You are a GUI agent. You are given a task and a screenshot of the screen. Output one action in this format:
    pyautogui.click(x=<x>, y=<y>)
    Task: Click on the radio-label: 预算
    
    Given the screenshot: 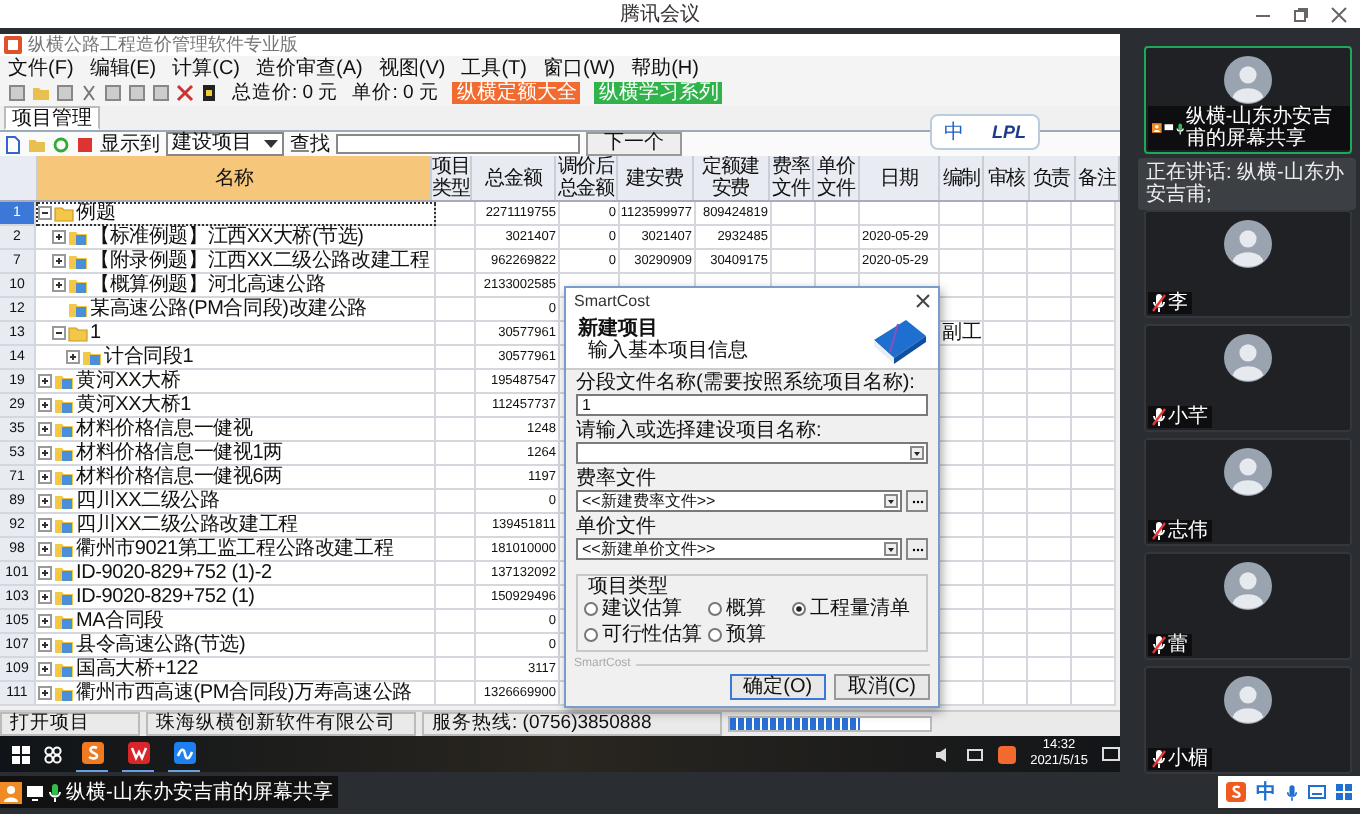 What is the action you would take?
    pyautogui.click(x=746, y=635)
    